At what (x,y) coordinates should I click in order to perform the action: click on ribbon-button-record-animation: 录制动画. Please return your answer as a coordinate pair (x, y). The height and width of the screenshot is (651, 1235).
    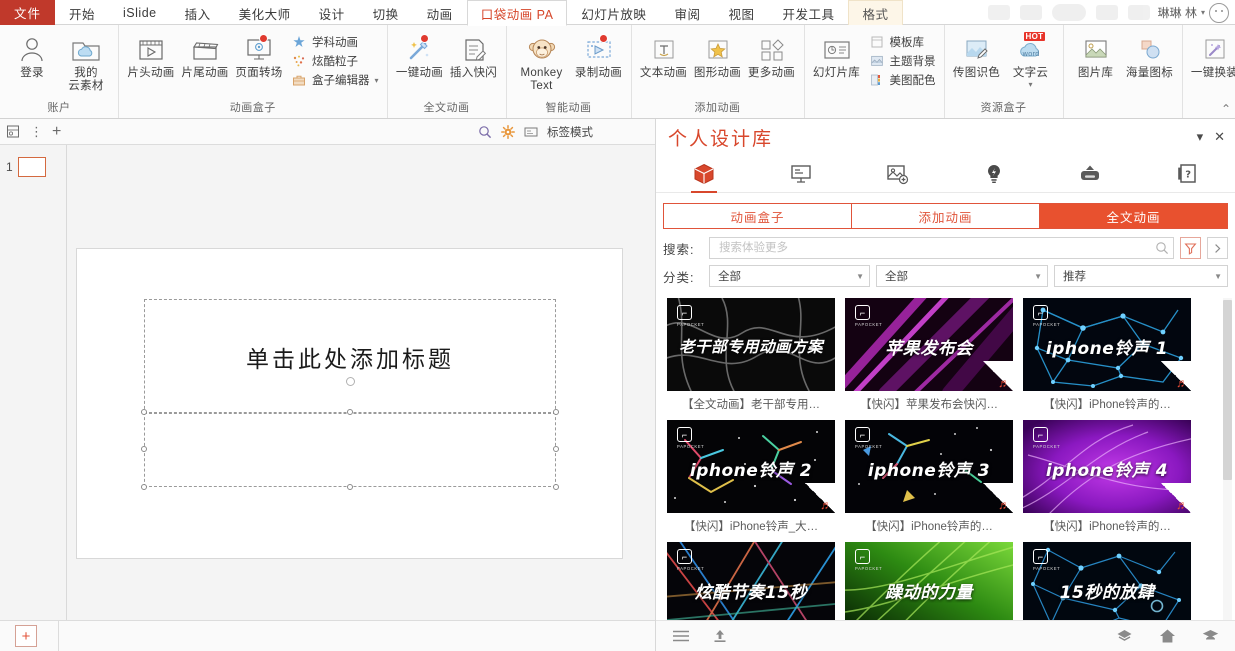
    Looking at the image, I should click on (599, 56).